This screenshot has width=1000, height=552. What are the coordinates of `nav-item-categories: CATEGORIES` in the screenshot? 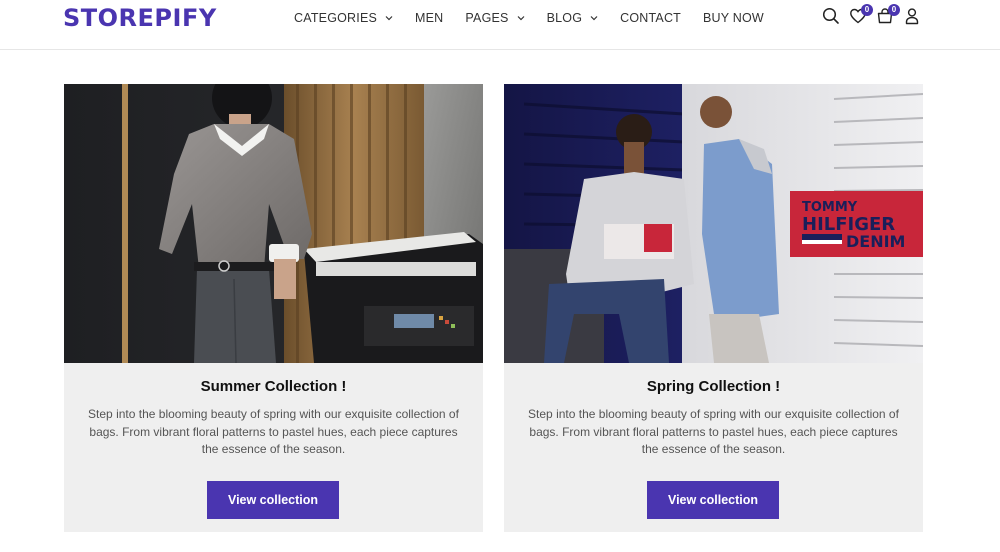 It's located at (343, 18).